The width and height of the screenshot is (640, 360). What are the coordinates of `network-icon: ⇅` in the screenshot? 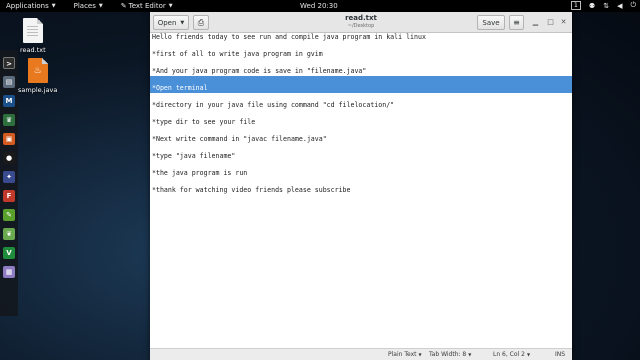 It's located at (606, 6).